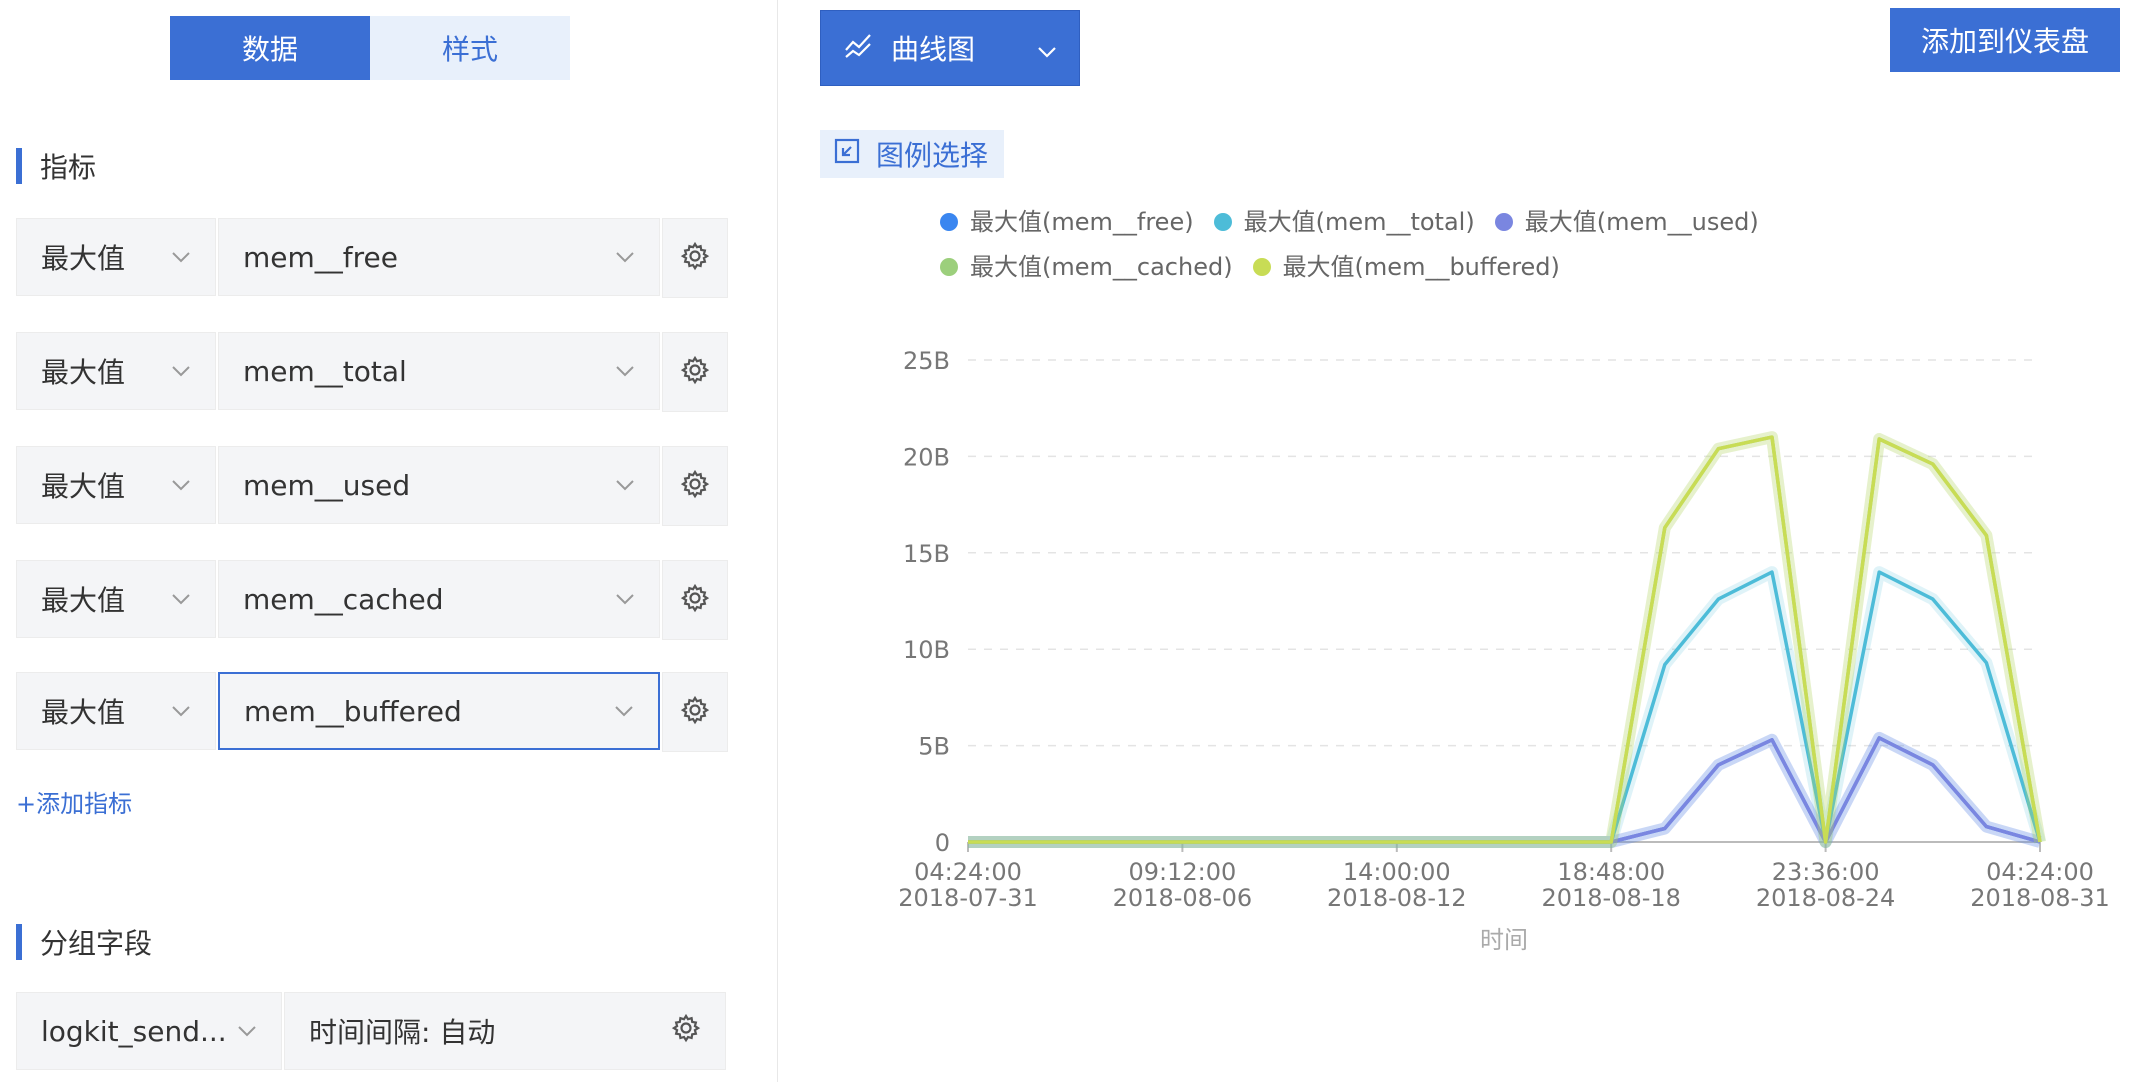  Describe the element at coordinates (926, 650) in the screenshot. I see `y-tick-label: 10B` at that location.